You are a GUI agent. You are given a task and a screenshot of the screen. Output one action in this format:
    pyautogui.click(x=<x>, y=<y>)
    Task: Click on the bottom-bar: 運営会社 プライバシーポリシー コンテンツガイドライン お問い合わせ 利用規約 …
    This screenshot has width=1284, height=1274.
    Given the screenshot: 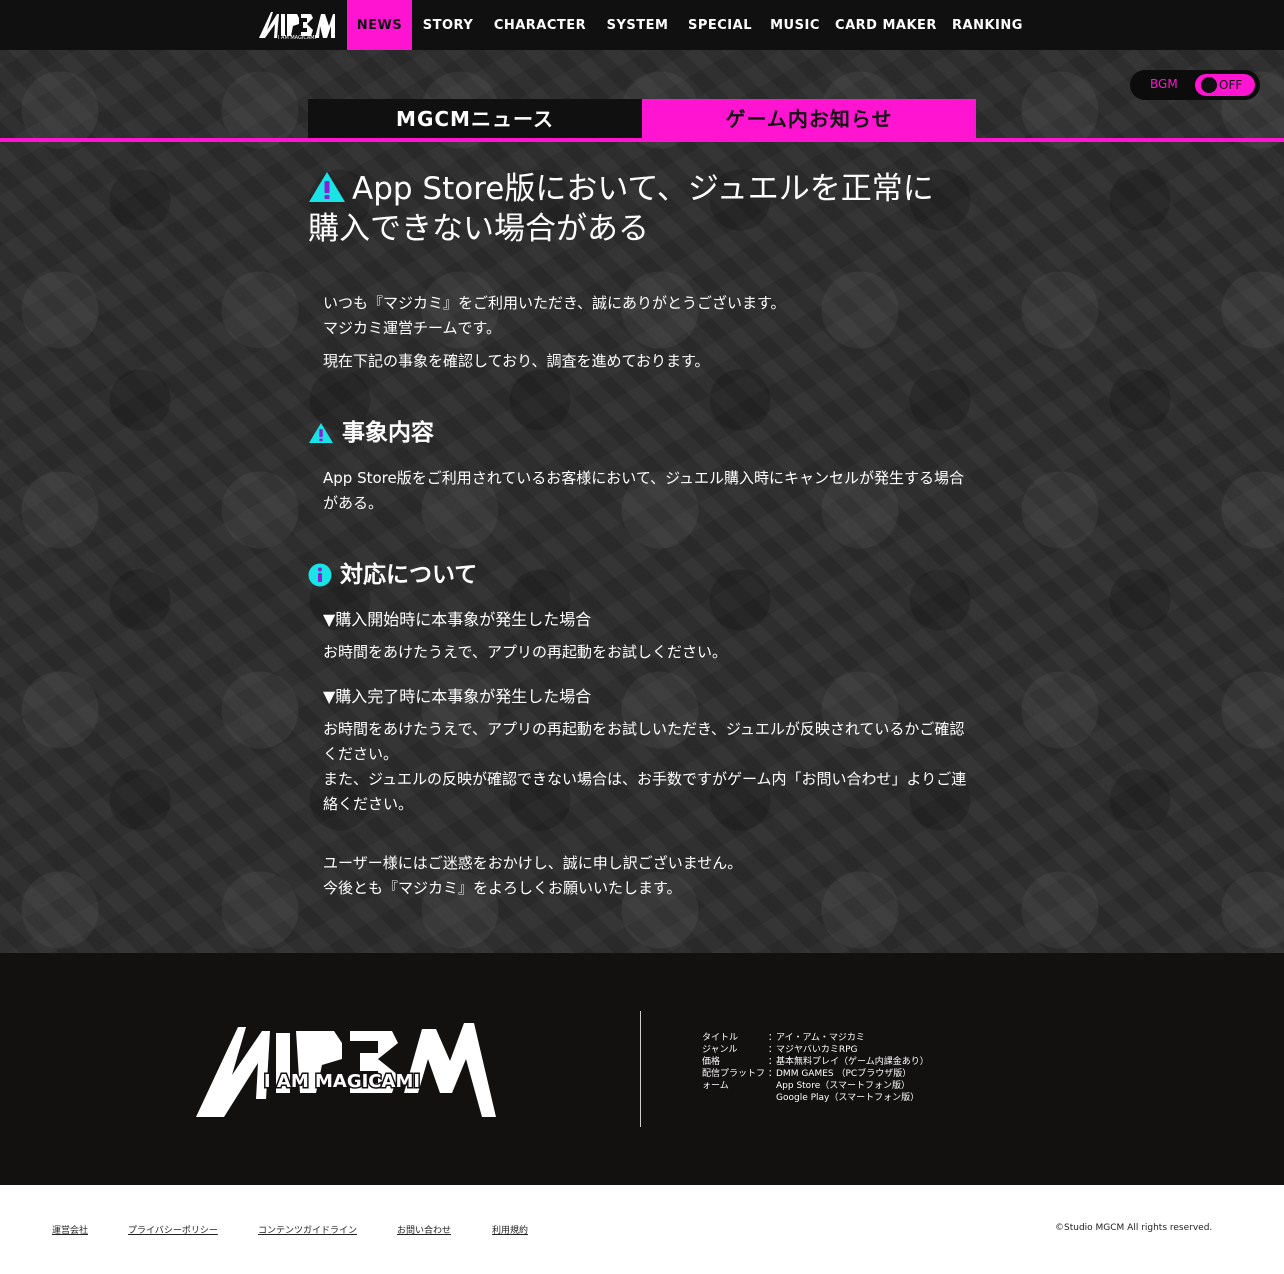 What is the action you would take?
    pyautogui.click(x=642, y=1229)
    